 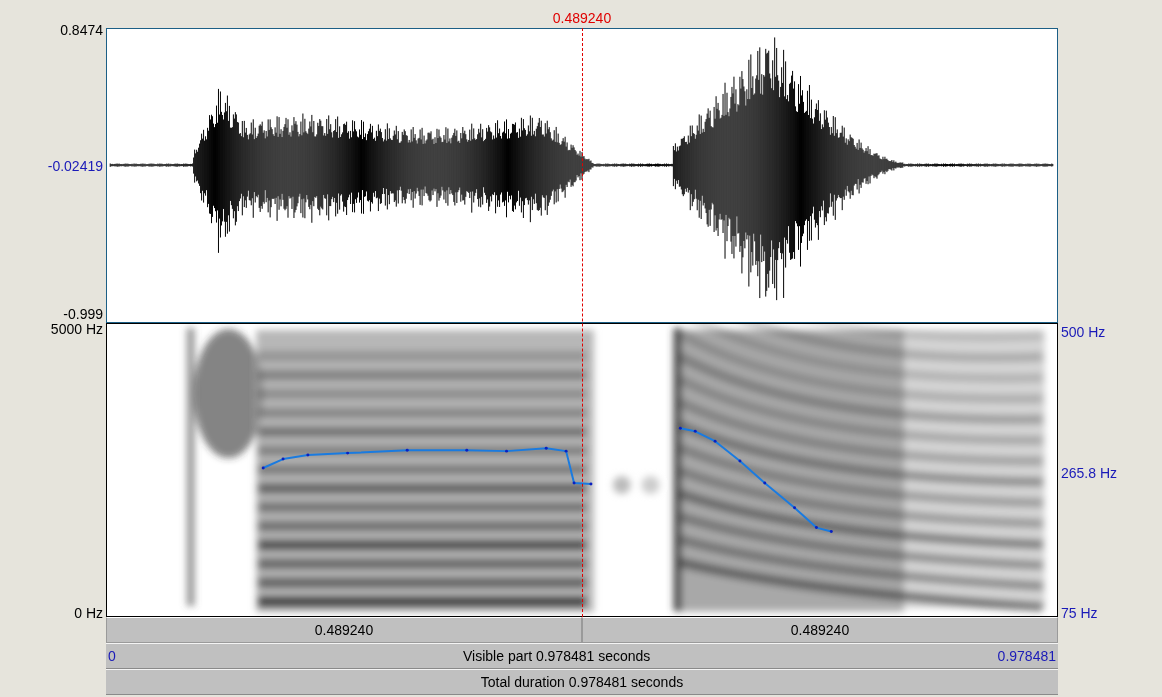 What do you see at coordinates (1084, 332) in the screenshot?
I see `axis-label: 500 Hz` at bounding box center [1084, 332].